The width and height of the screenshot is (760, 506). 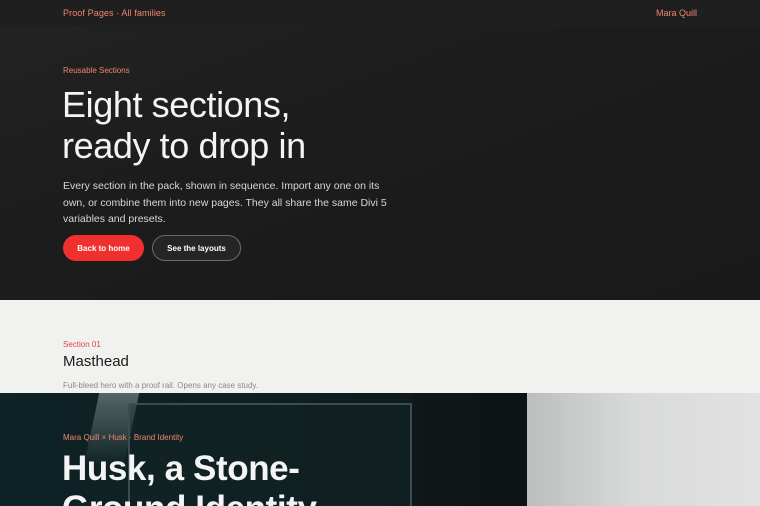 I want to click on section-title: Masthead, so click(x=96, y=361).